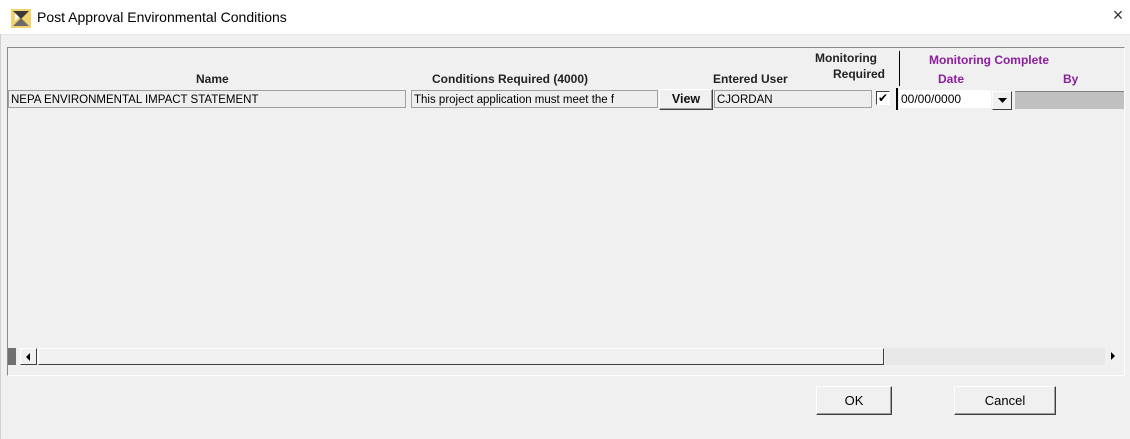  Describe the element at coordinates (21, 18) in the screenshot. I see `app-logo-icon` at that location.